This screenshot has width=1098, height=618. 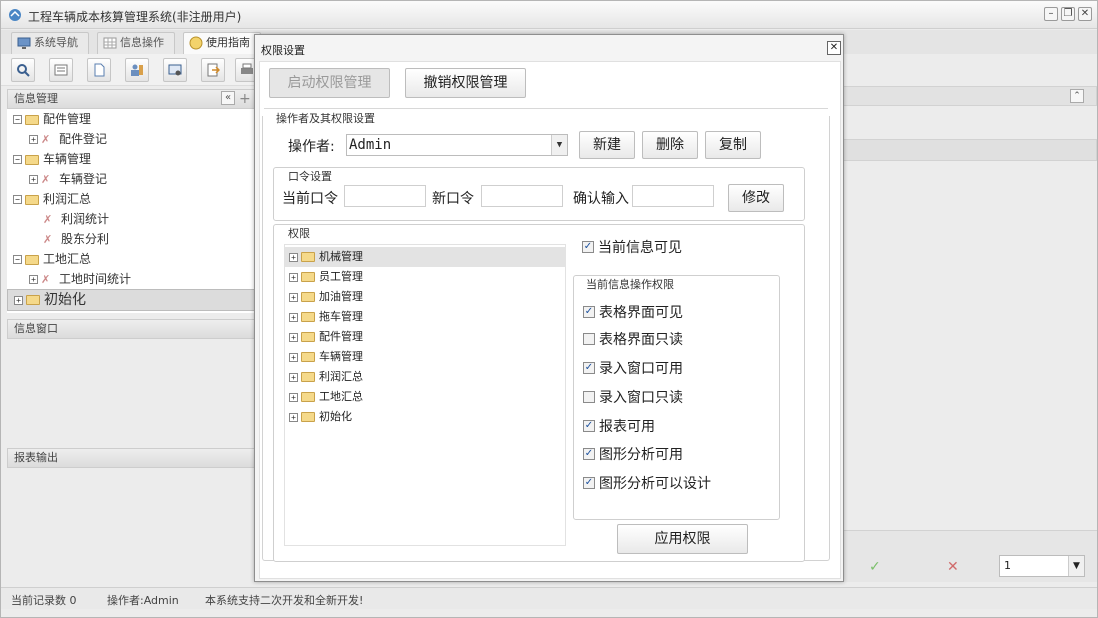 I want to click on op-checkbox: 表格界面只读, so click(x=633, y=340).